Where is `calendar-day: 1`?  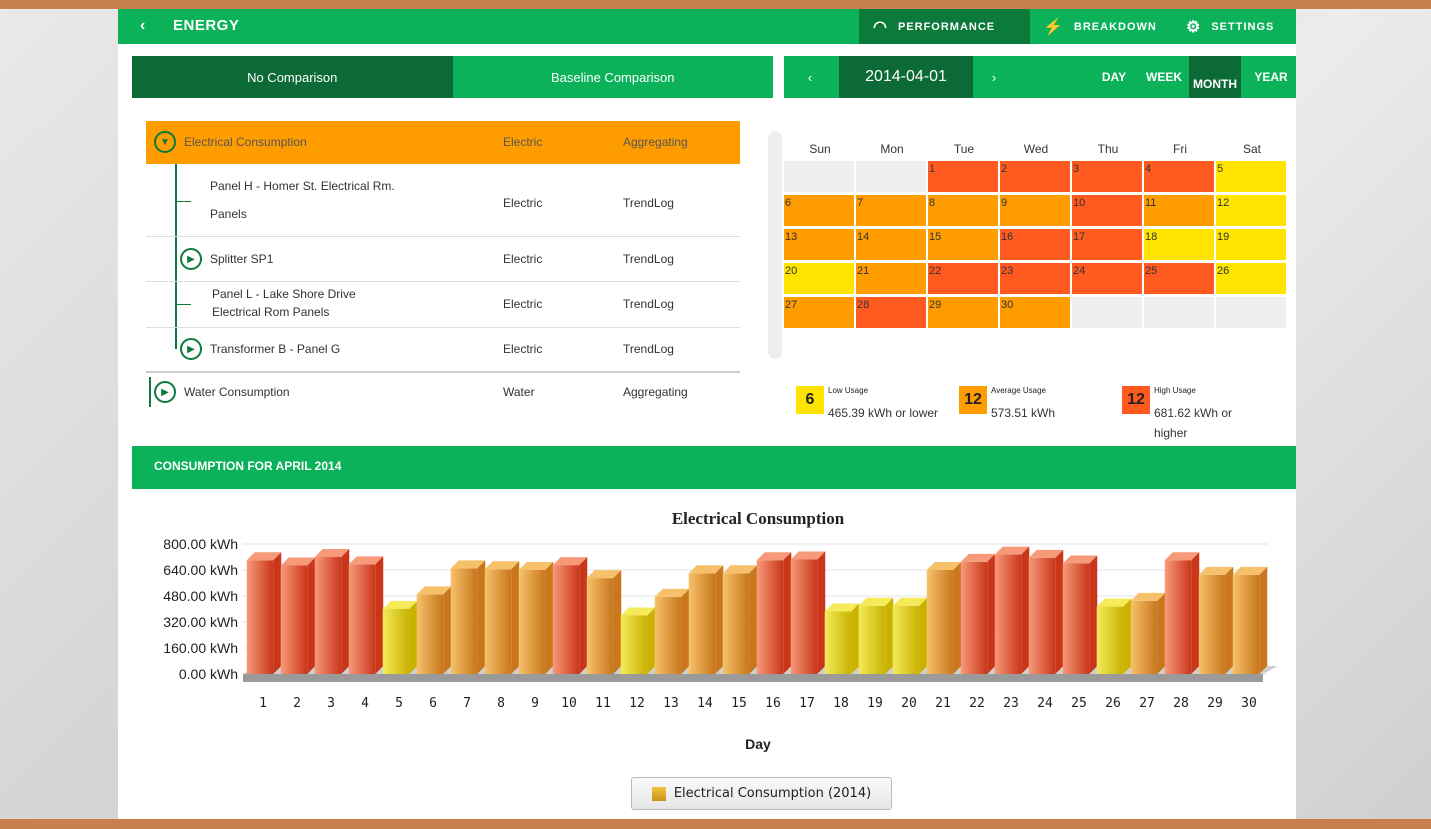
calendar-day: 1 is located at coordinates (963, 176).